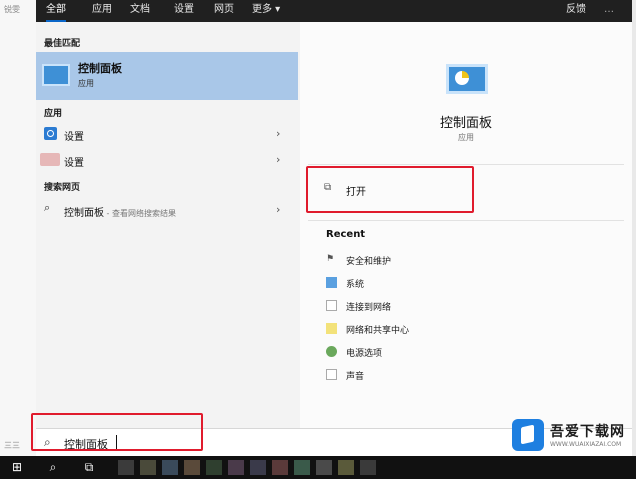  Describe the element at coordinates (184, 11) in the screenshot. I see `tab-settings: 设置` at that location.